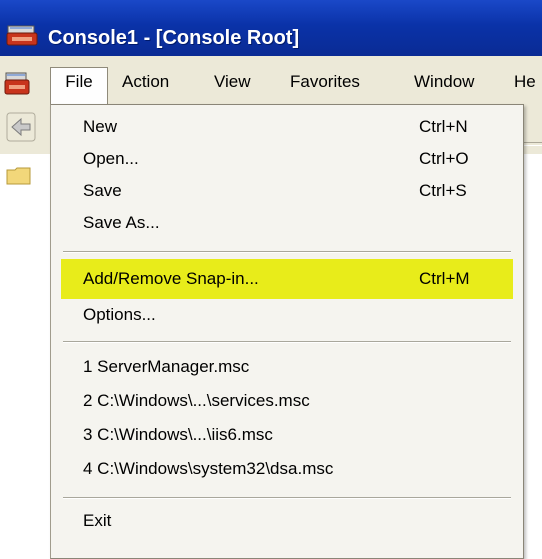  What do you see at coordinates (232, 82) in the screenshot?
I see `menu-view: View` at bounding box center [232, 82].